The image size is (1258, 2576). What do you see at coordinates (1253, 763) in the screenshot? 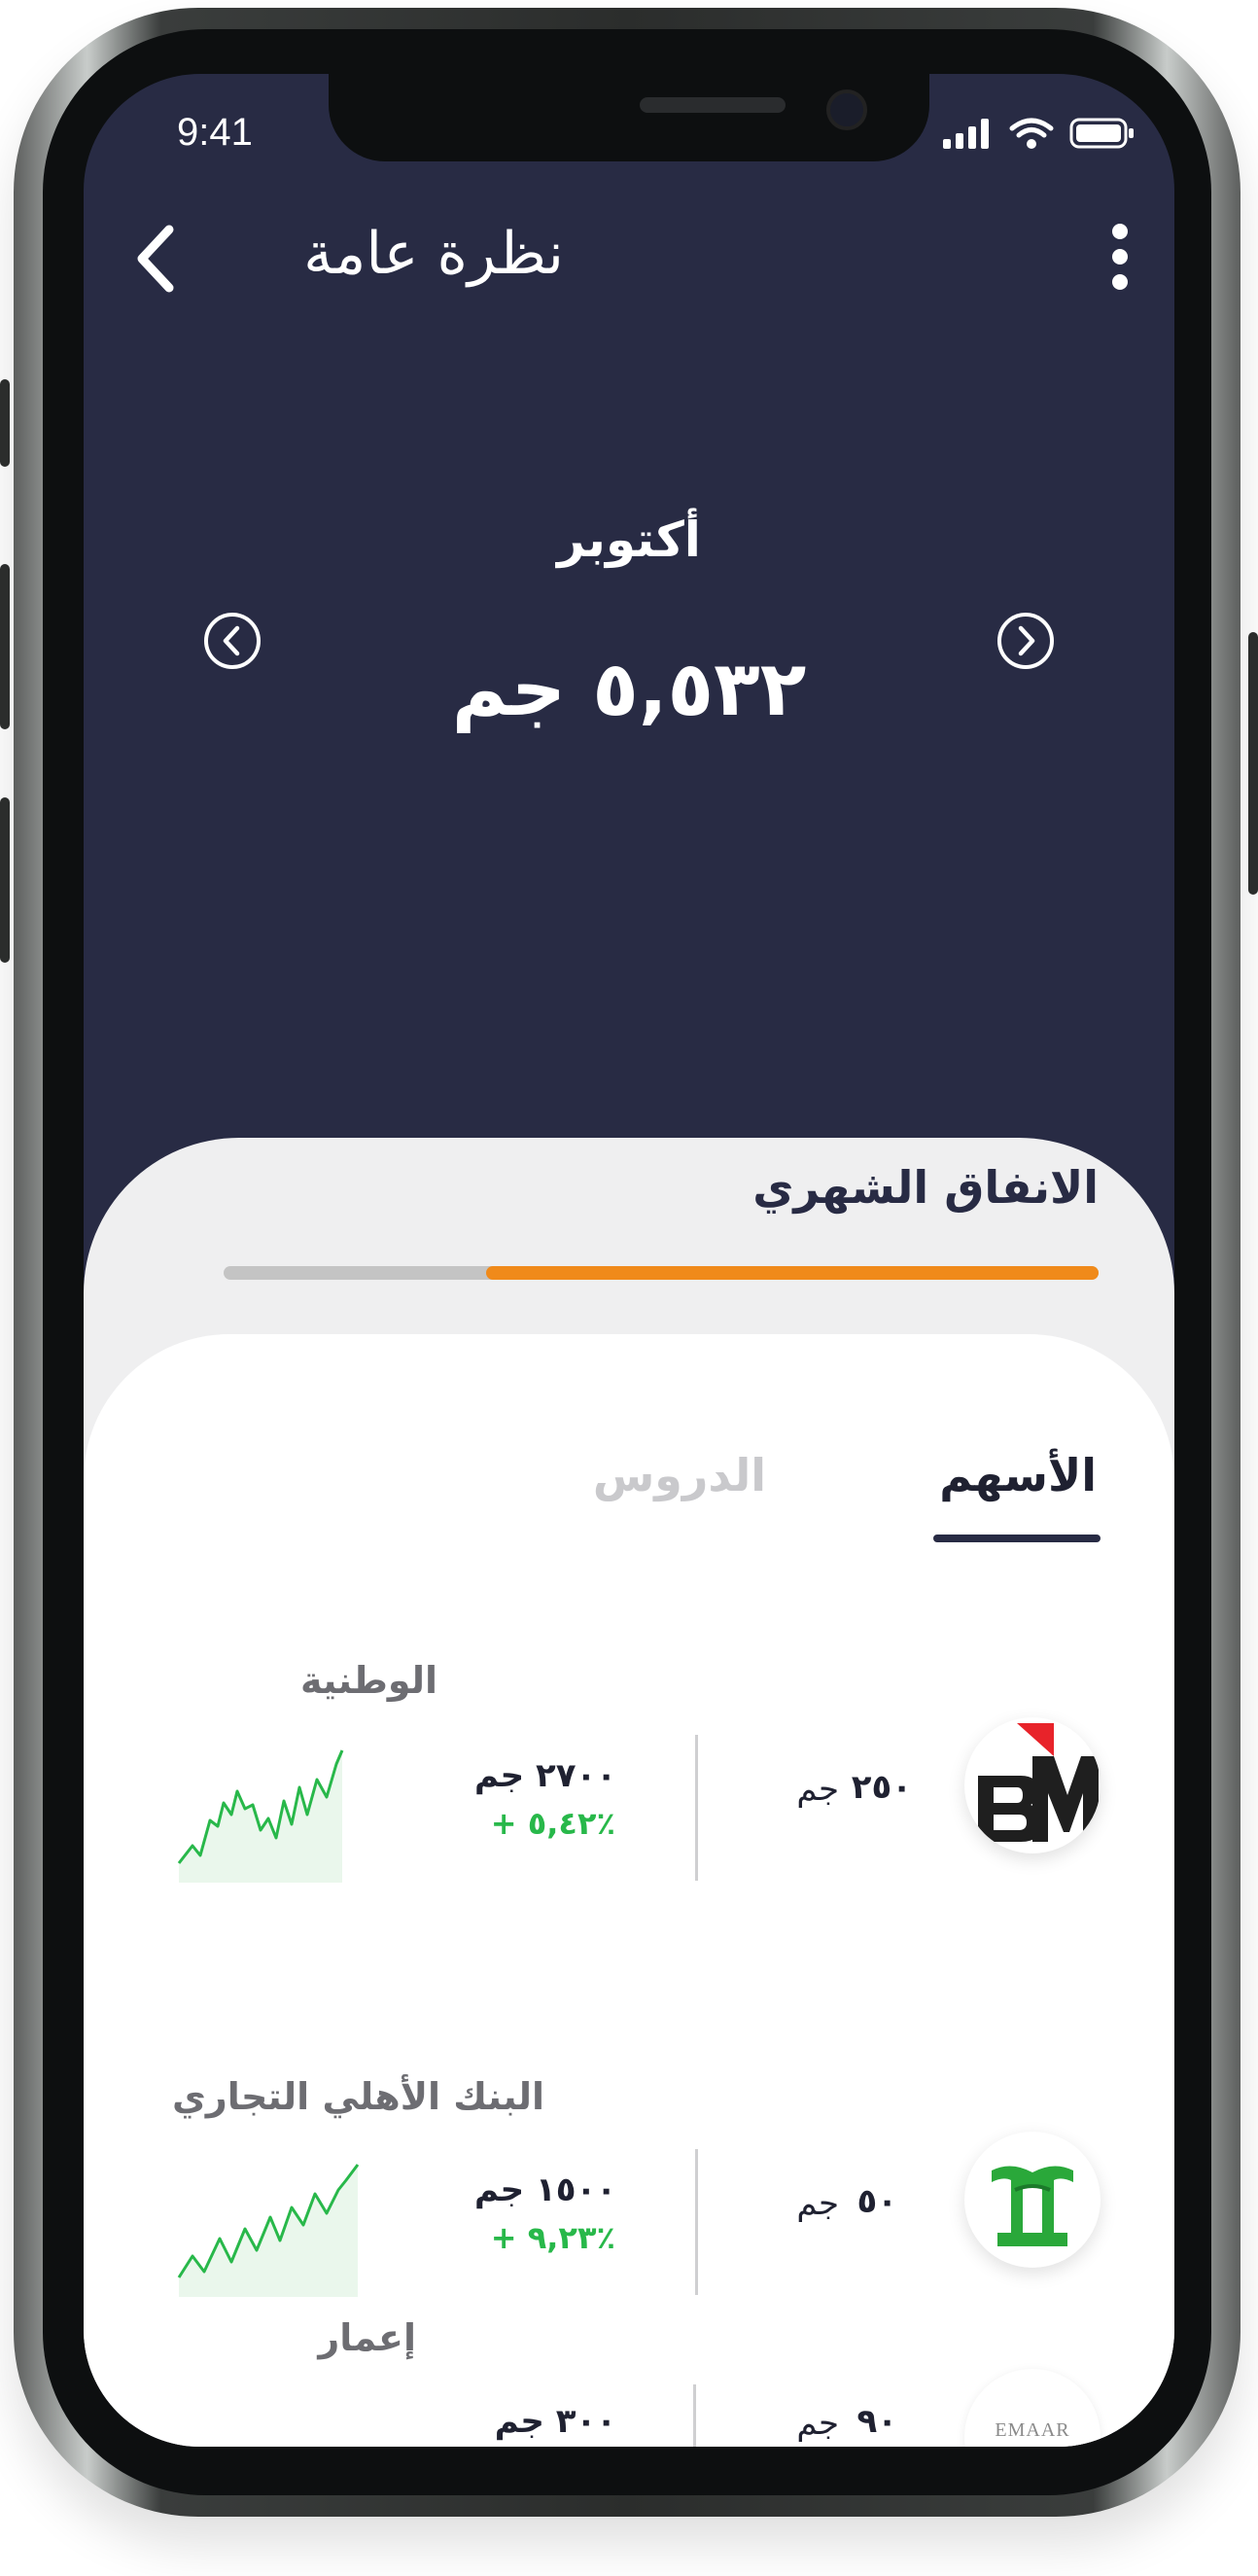
I see `power-button` at bounding box center [1253, 763].